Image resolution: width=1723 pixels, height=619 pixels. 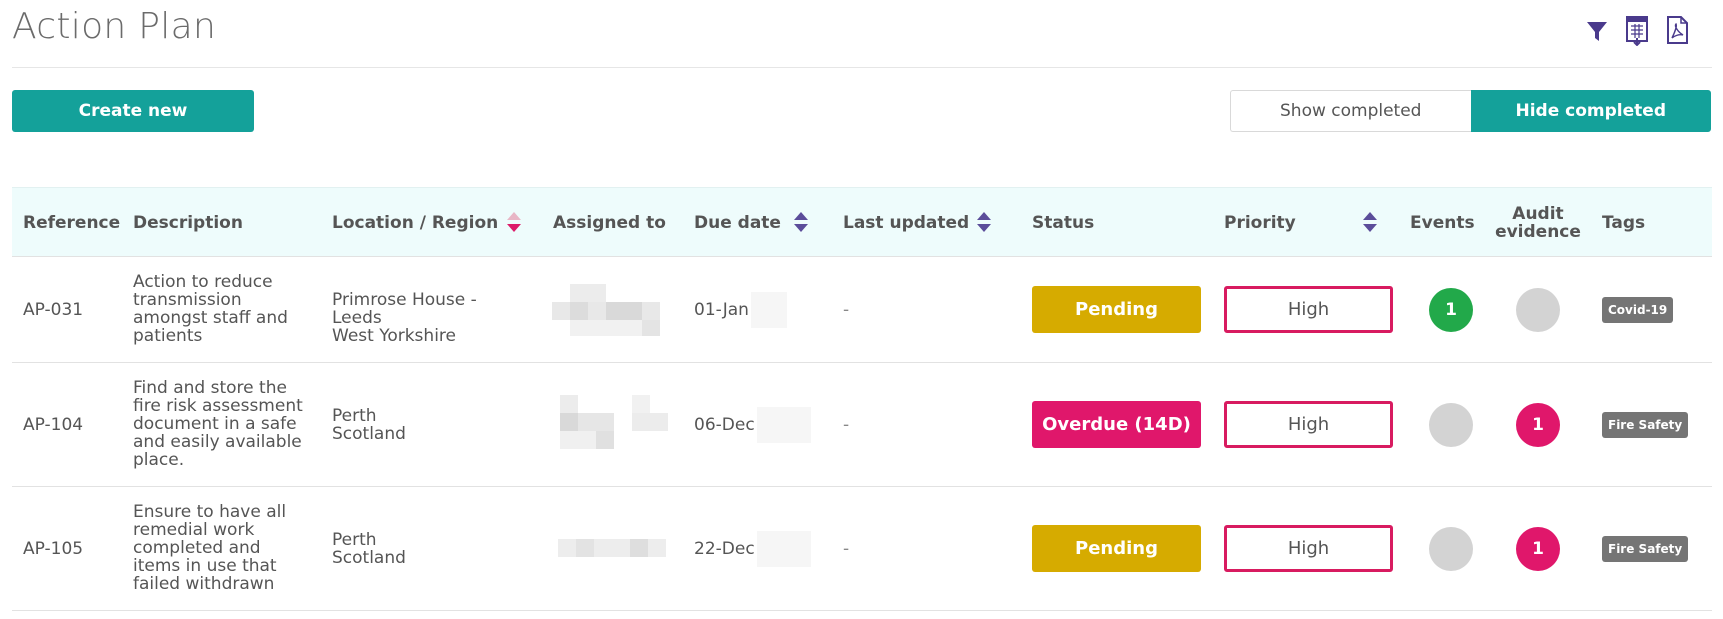 What do you see at coordinates (188, 223) in the screenshot?
I see `col-description: Description` at bounding box center [188, 223].